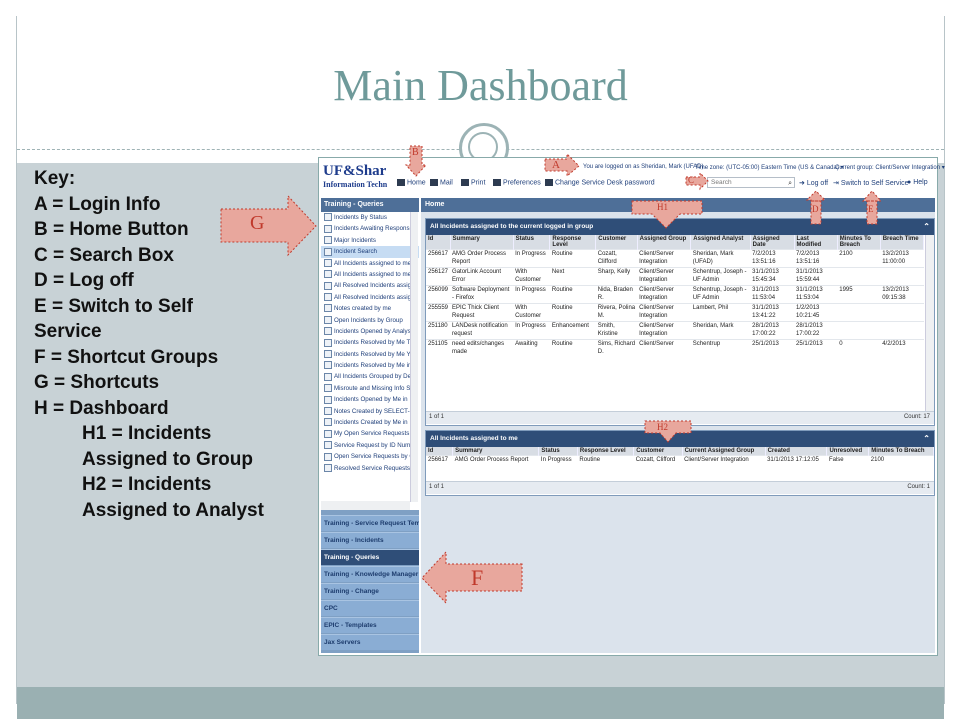 This screenshot has width=960, height=720. I want to click on shortcut-item: My Open Service Requests, so click(370, 433).